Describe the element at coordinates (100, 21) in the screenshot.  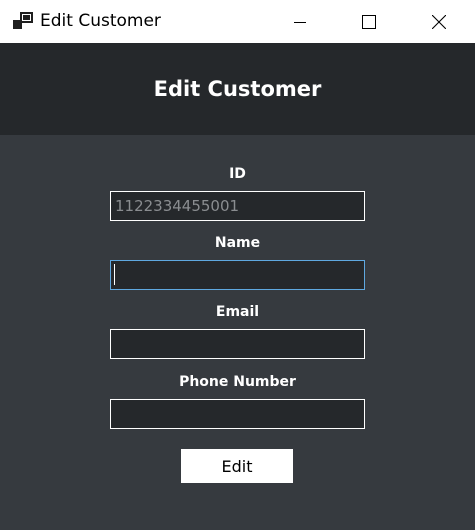
I see `window-title: Edit Customer` at that location.